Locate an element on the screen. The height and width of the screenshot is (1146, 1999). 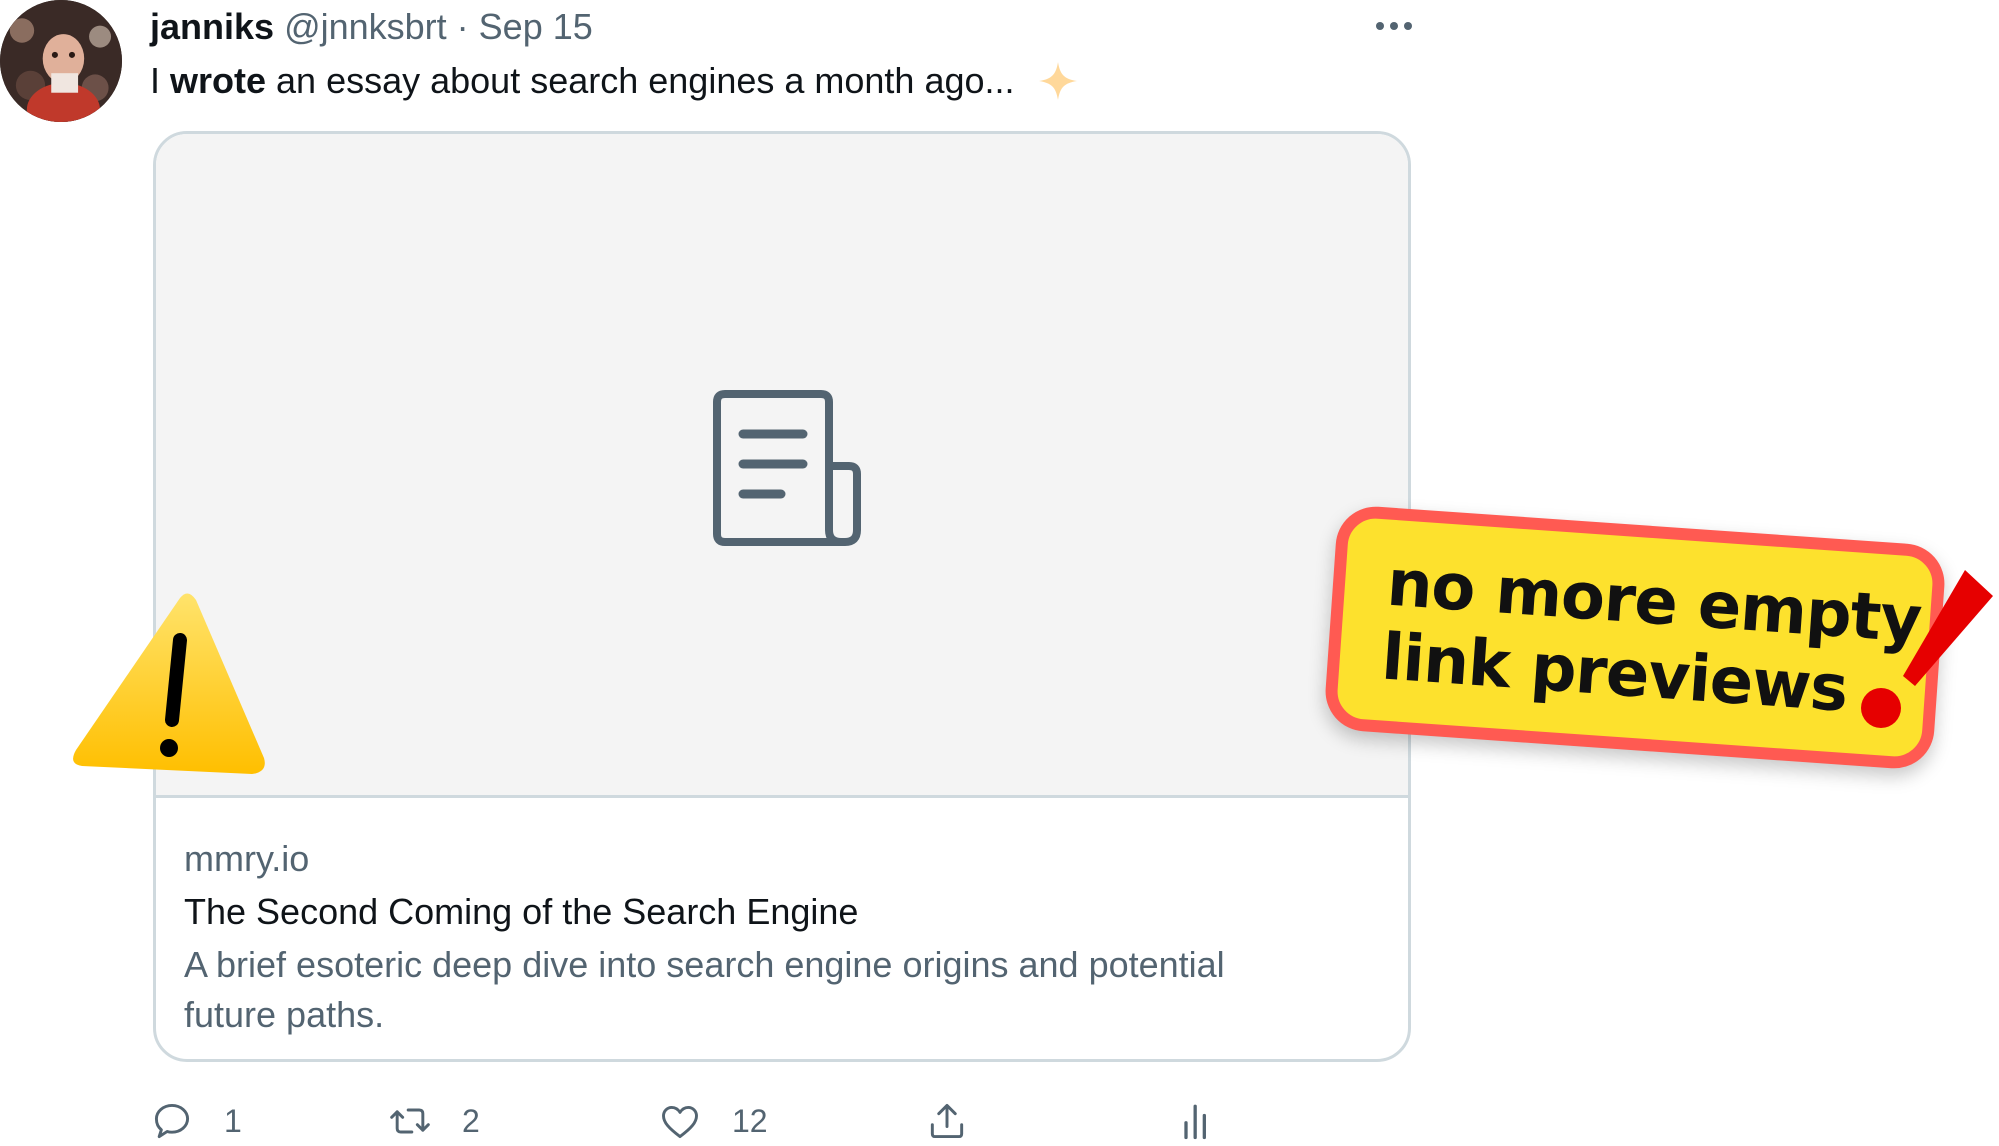
retweet-button: 2 is located at coordinates (434, 1121).